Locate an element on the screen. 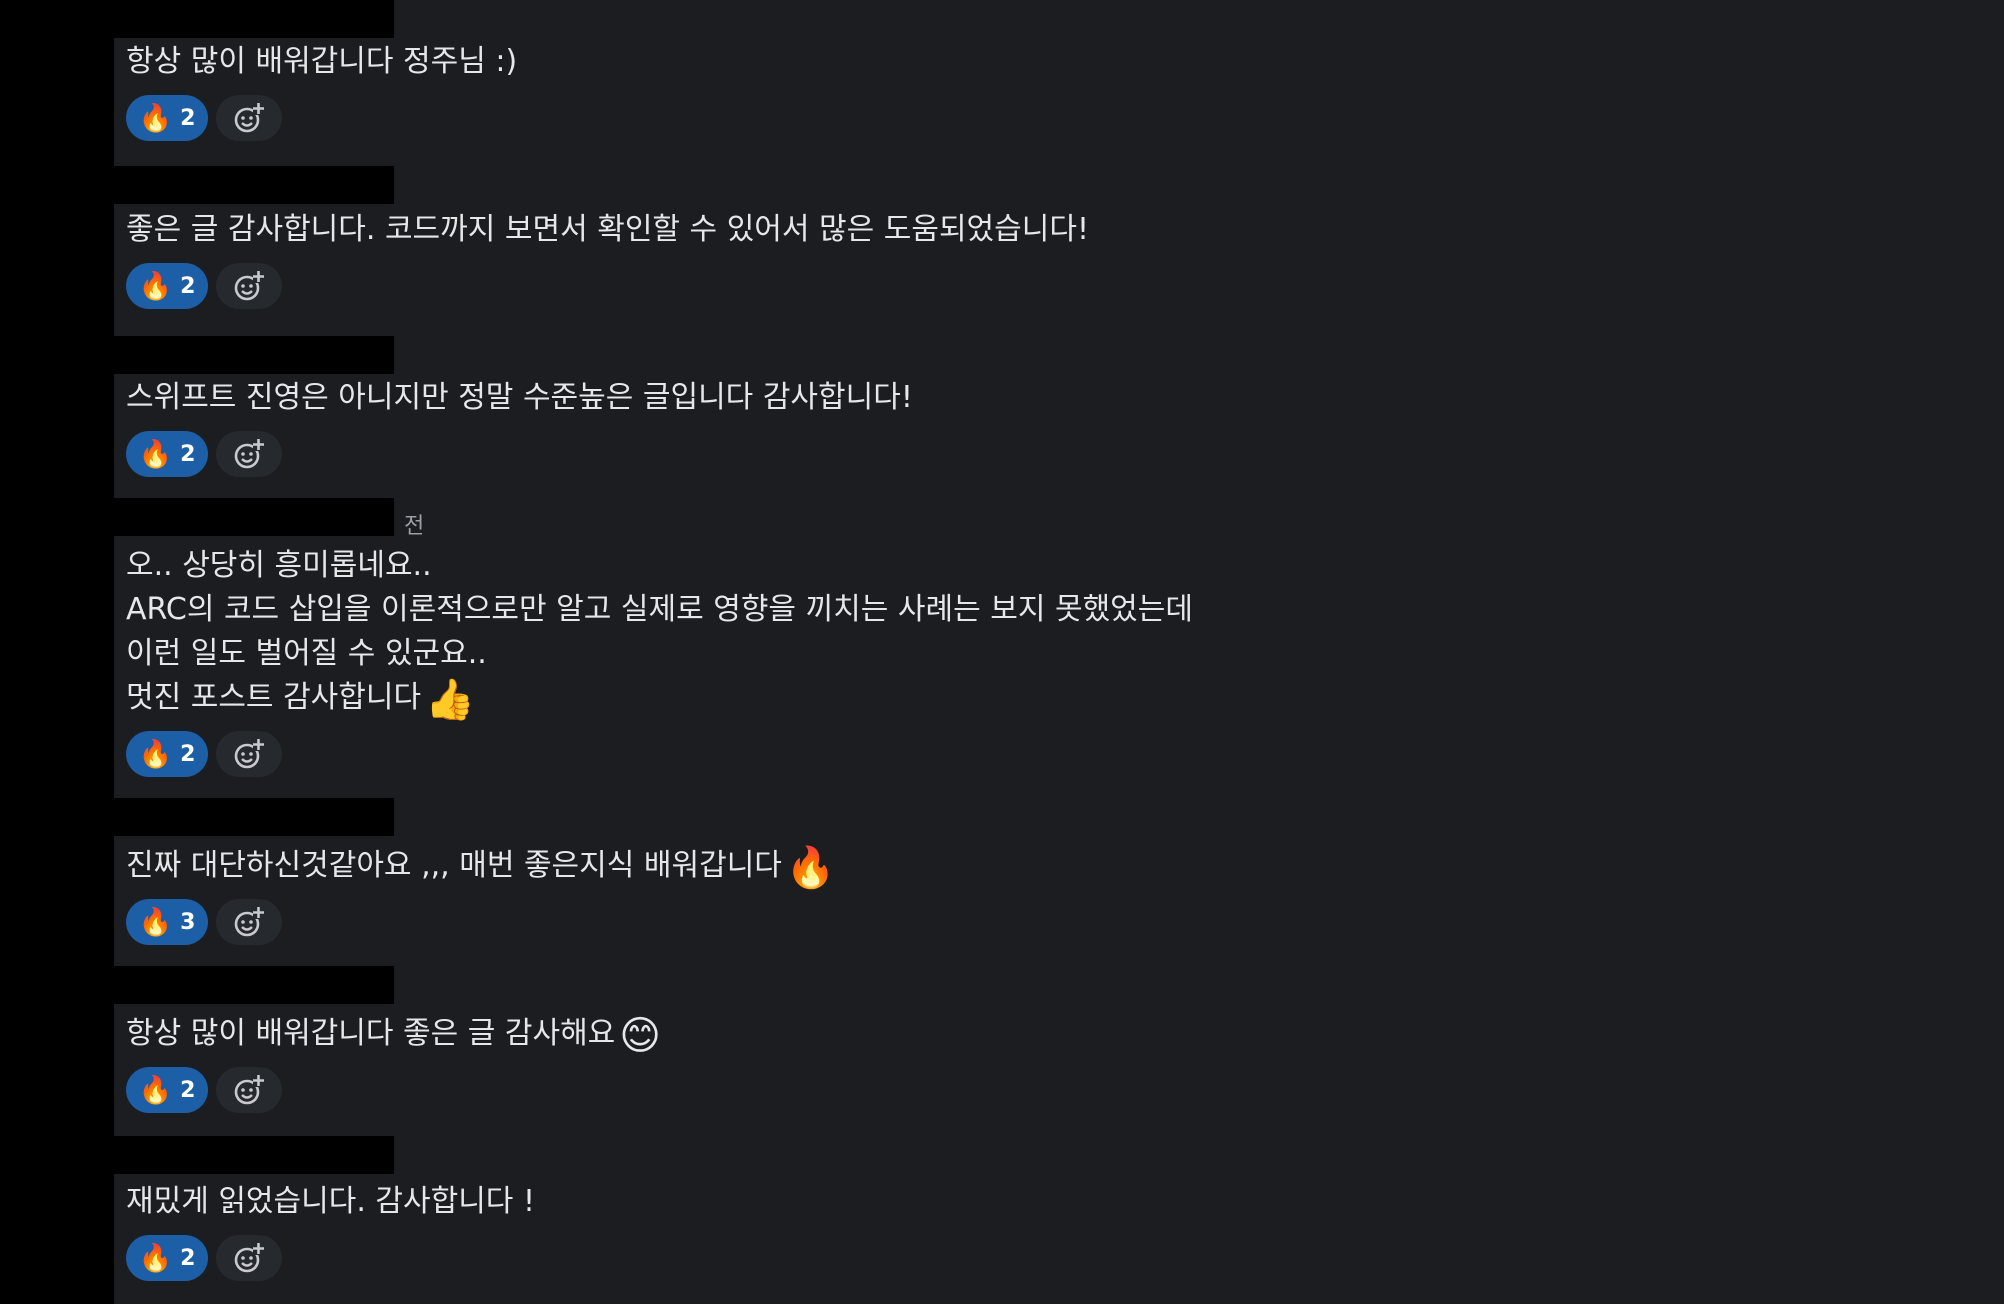 This screenshot has width=2004, height=1304. comment: 재밌게 읽었습니다. 감사합니다 ! 🔥 2 is located at coordinates (876, 1231).